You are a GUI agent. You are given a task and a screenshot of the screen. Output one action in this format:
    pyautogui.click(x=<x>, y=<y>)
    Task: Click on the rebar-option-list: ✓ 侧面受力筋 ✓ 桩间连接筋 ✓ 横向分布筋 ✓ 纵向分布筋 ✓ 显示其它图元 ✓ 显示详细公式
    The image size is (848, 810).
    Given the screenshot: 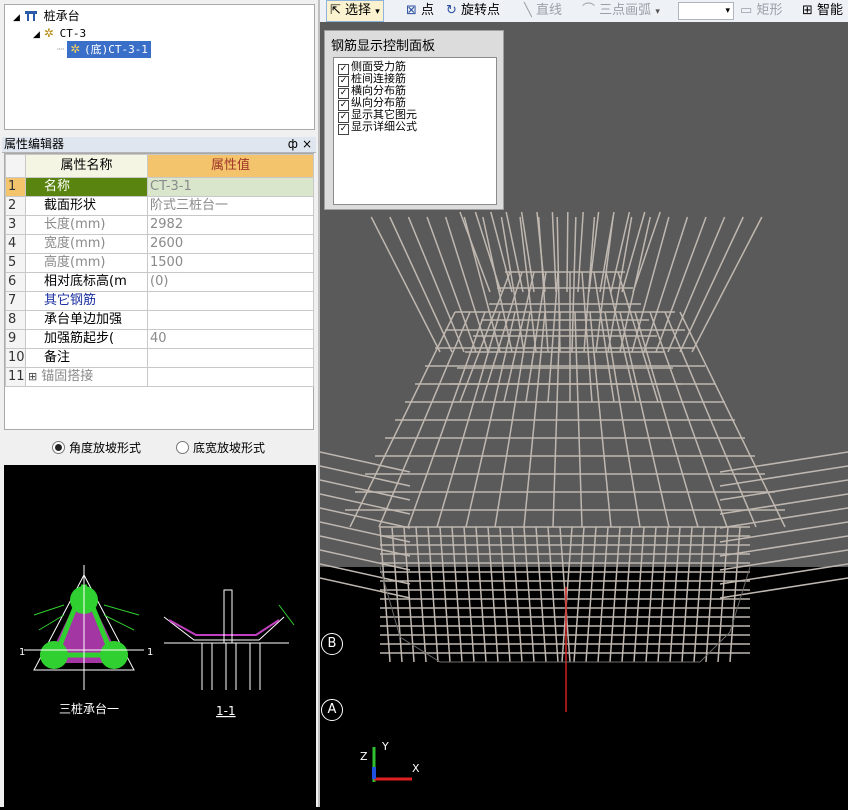 What is the action you would take?
    pyautogui.click(x=415, y=131)
    